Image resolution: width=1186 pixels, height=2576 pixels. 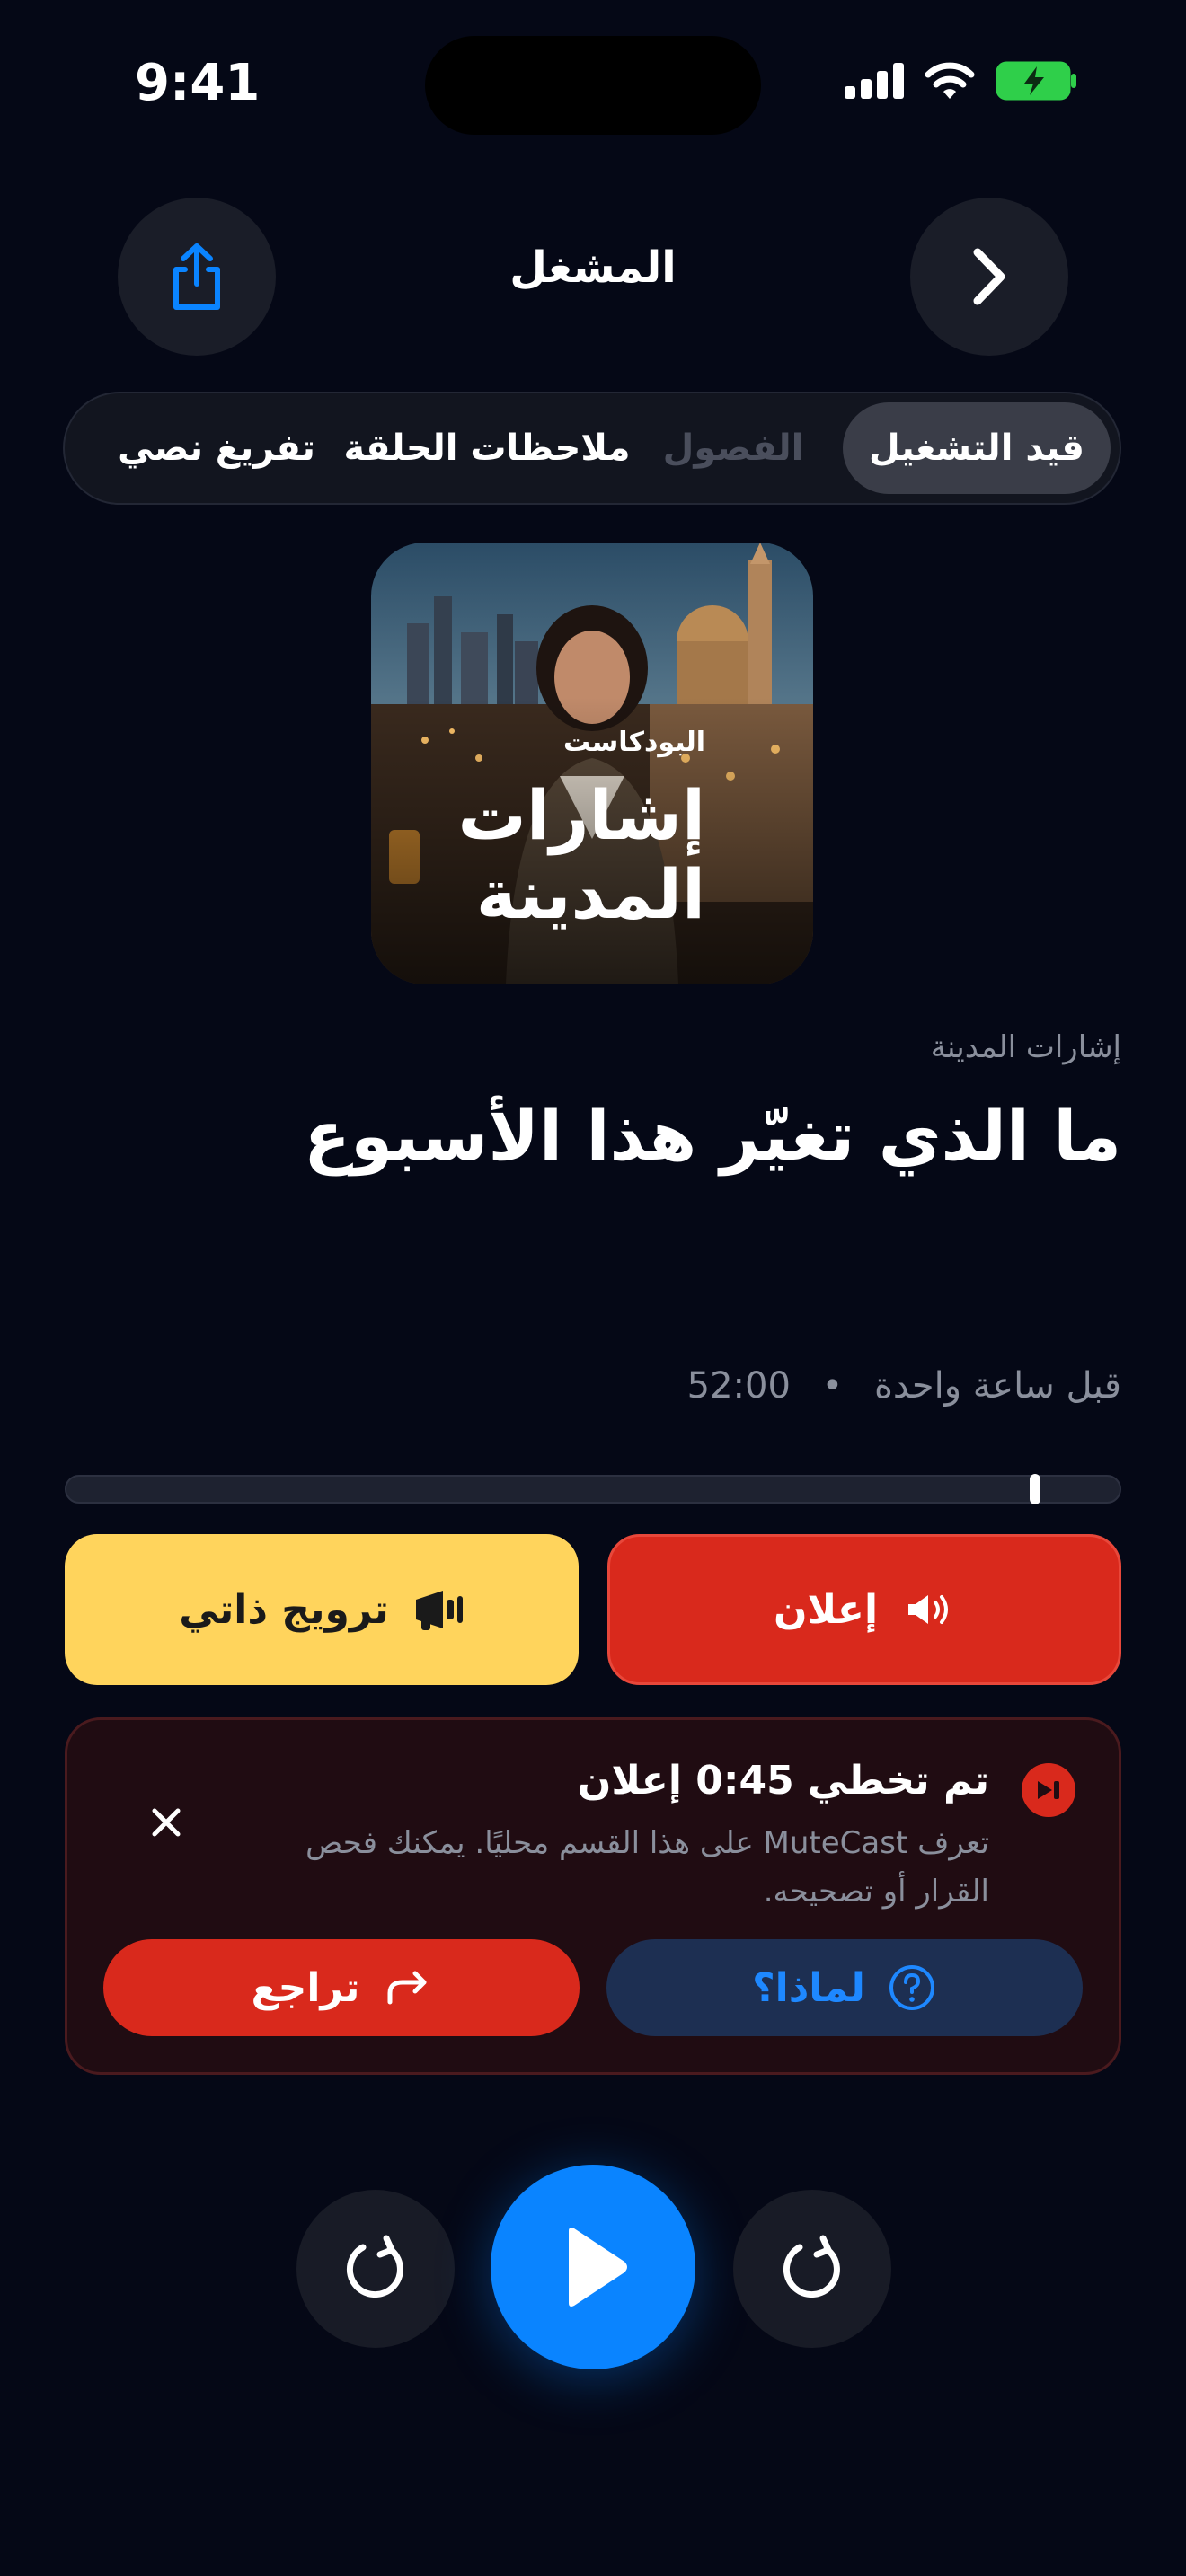 I want to click on skip-back-button, so click(x=375, y=2269).